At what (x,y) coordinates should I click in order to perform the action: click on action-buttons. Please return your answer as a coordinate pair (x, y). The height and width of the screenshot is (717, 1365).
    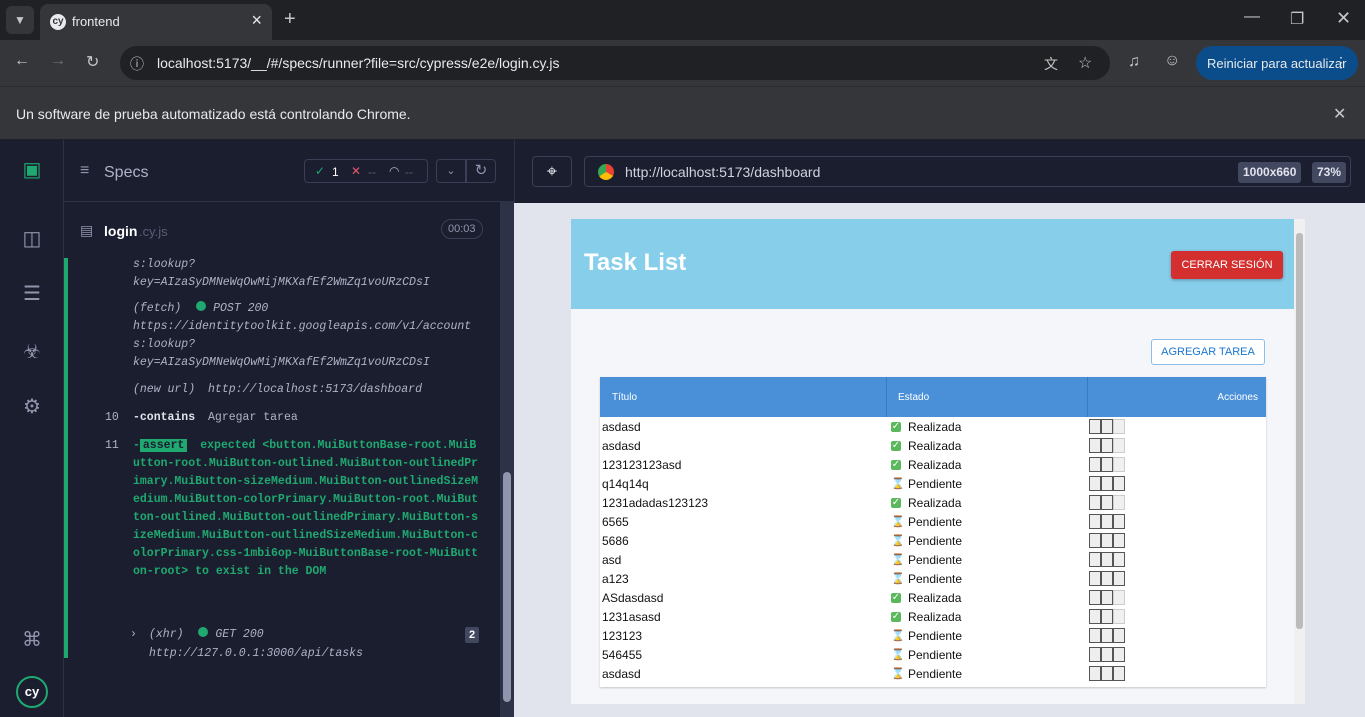
    Looking at the image, I should click on (1107, 597).